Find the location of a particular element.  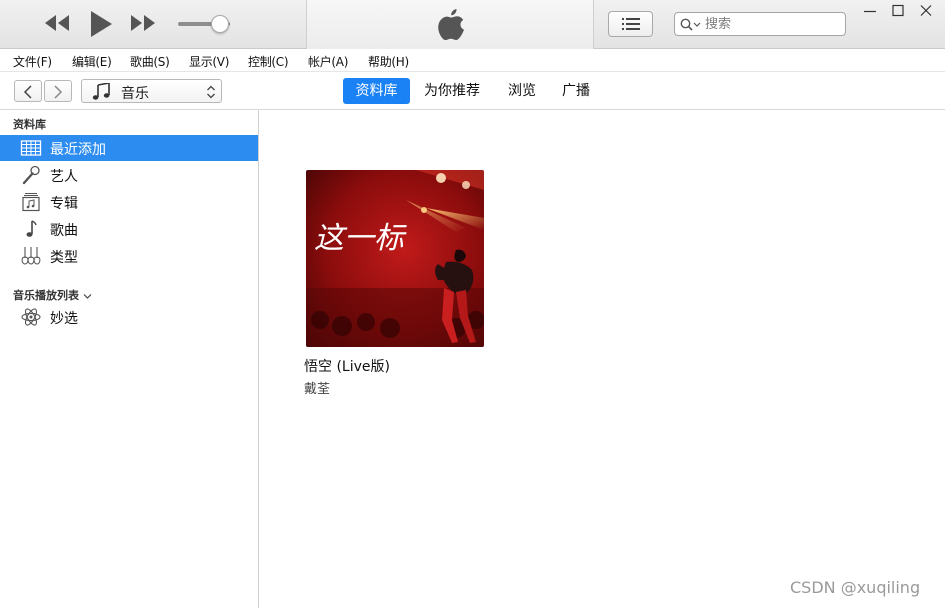

album-cover-text: 这一标 is located at coordinates (360, 238).